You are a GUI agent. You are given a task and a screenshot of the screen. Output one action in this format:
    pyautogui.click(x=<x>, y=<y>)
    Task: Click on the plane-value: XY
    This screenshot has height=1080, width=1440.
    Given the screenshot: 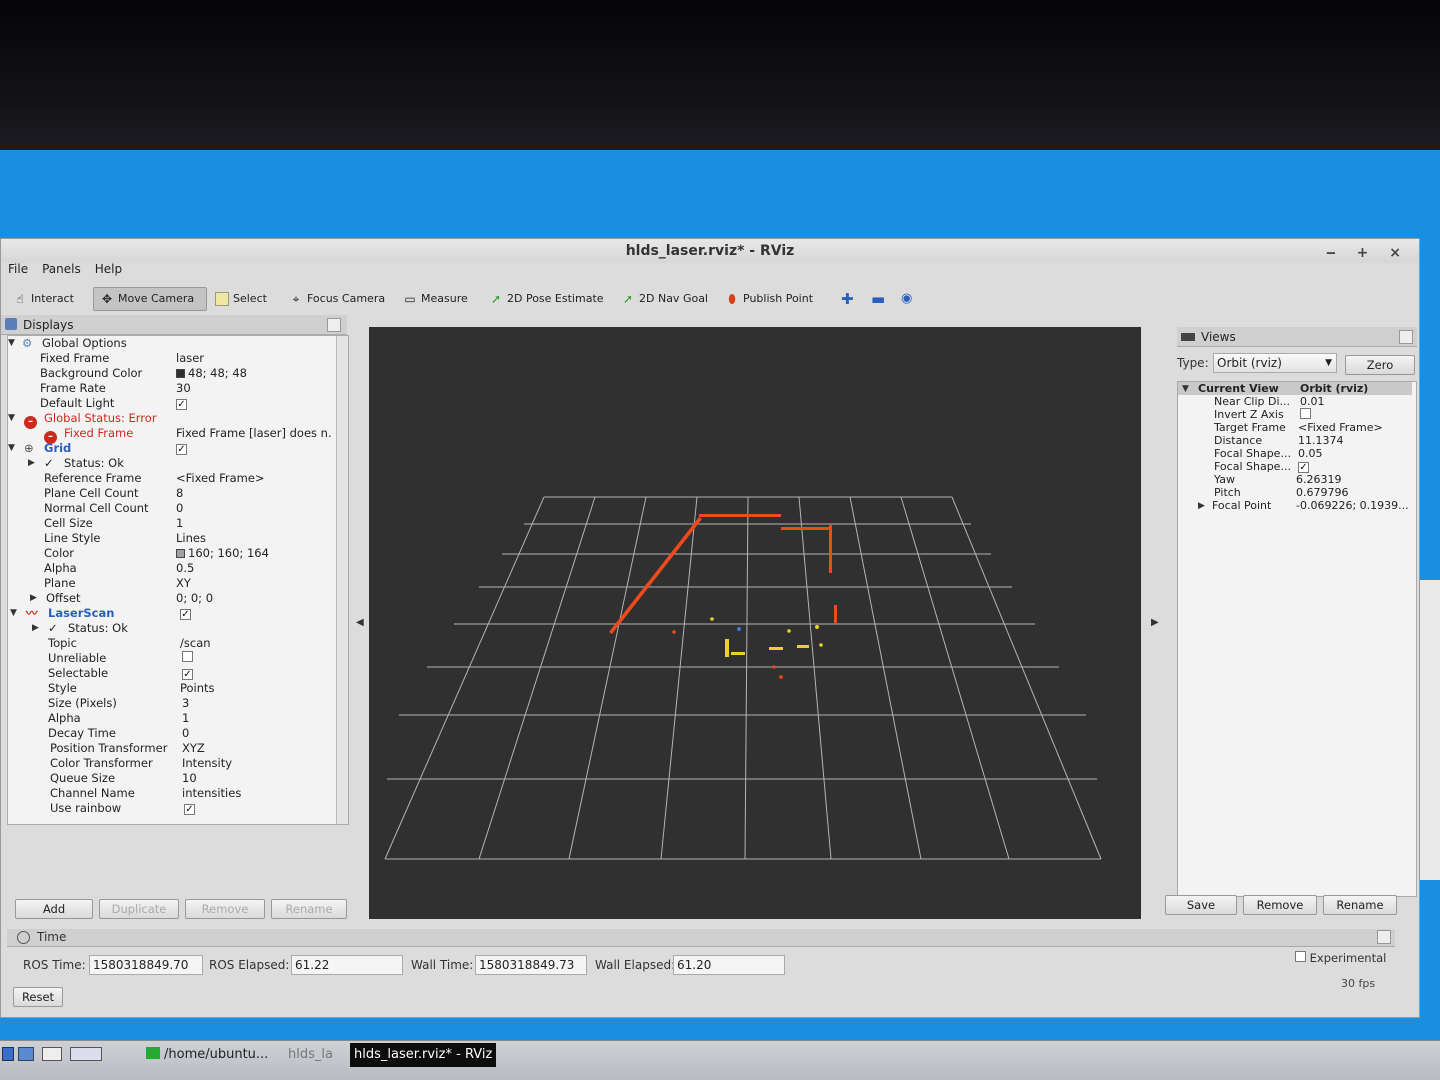 What is the action you would take?
    pyautogui.click(x=183, y=583)
    